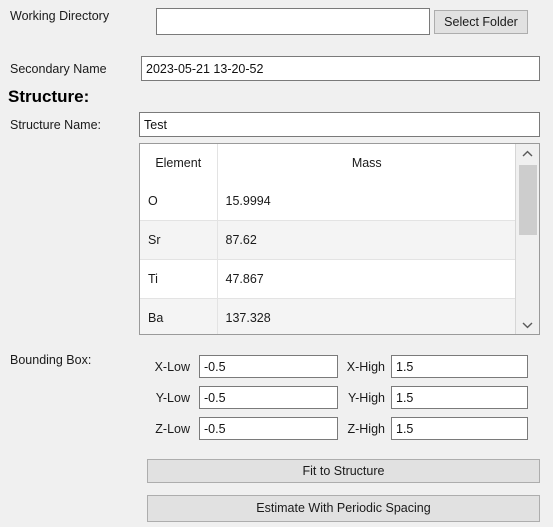 Image resolution: width=553 pixels, height=527 pixels. I want to click on select-folder-button: Select Folder, so click(481, 22).